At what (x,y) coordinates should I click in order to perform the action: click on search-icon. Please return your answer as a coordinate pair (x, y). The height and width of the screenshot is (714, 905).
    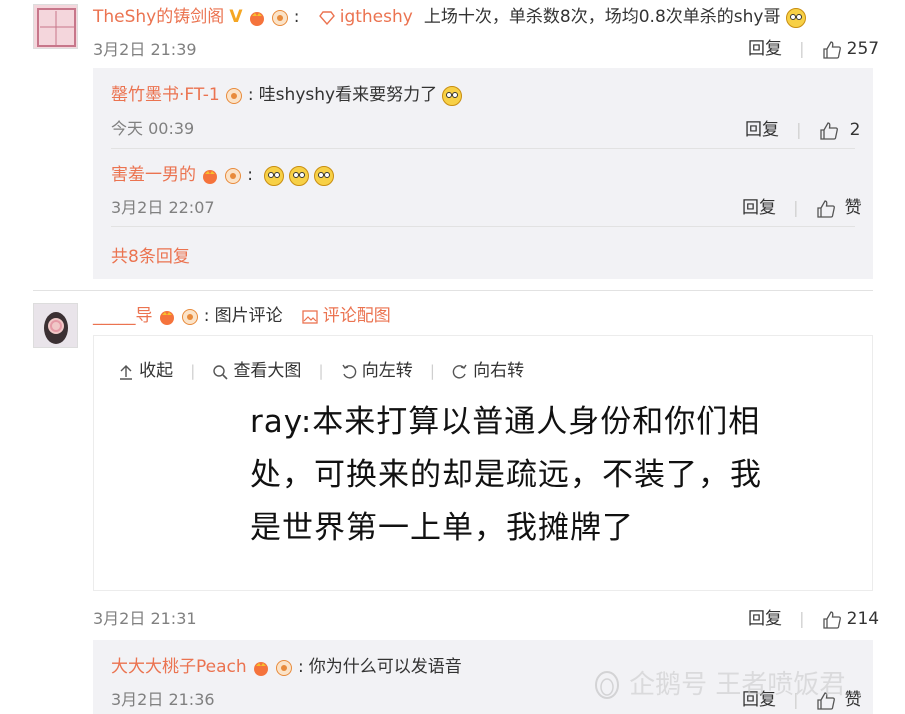
    Looking at the image, I should click on (220, 372).